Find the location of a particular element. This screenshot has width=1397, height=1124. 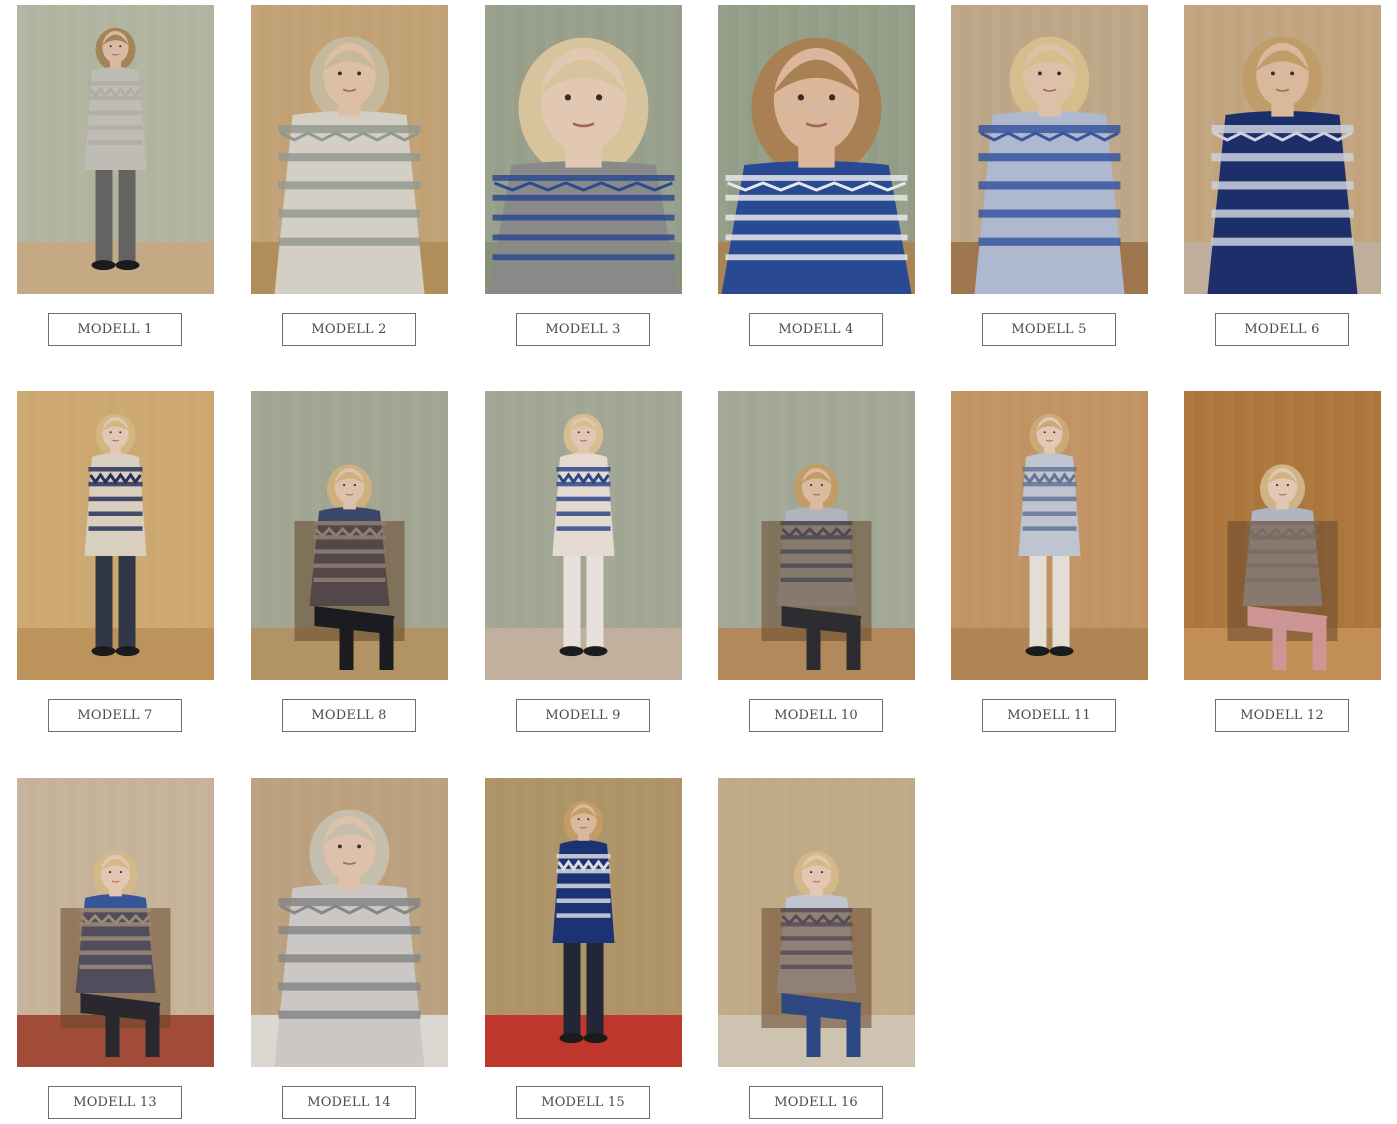

model-label-button: MODELL 15 is located at coordinates (583, 1102).